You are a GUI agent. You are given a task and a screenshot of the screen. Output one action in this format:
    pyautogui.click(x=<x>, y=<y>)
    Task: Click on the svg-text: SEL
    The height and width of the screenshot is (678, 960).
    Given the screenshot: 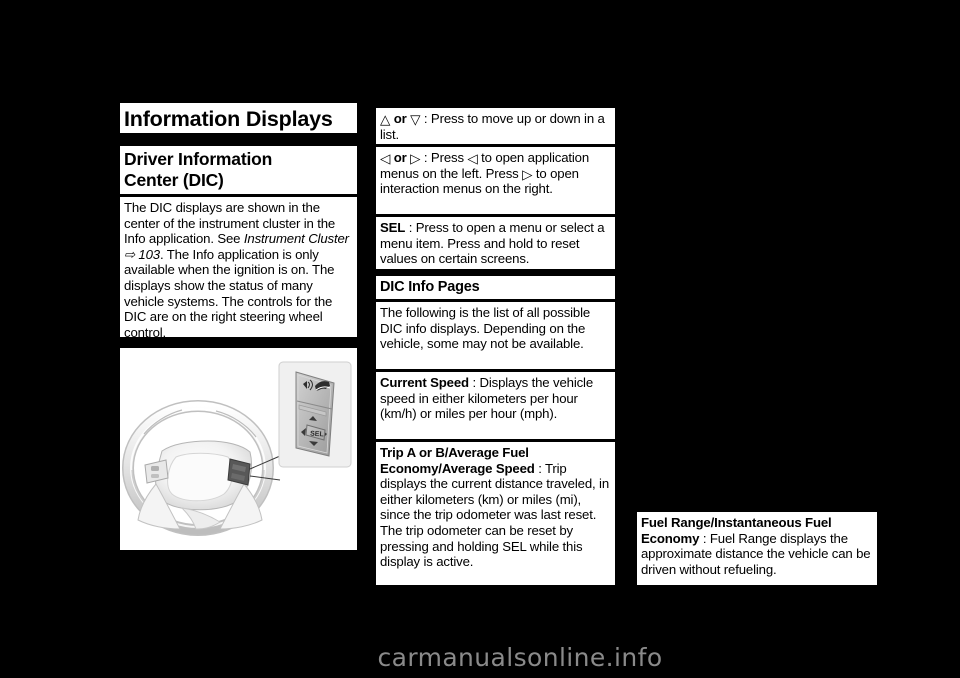 What is the action you would take?
    pyautogui.click(x=317, y=435)
    